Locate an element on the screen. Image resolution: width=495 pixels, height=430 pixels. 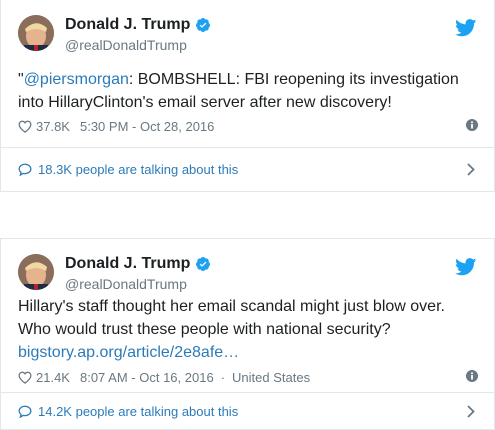
tweet-meta: 37.8K 5:30 PM - Oct 28, 2016 is located at coordinates (248, 126).